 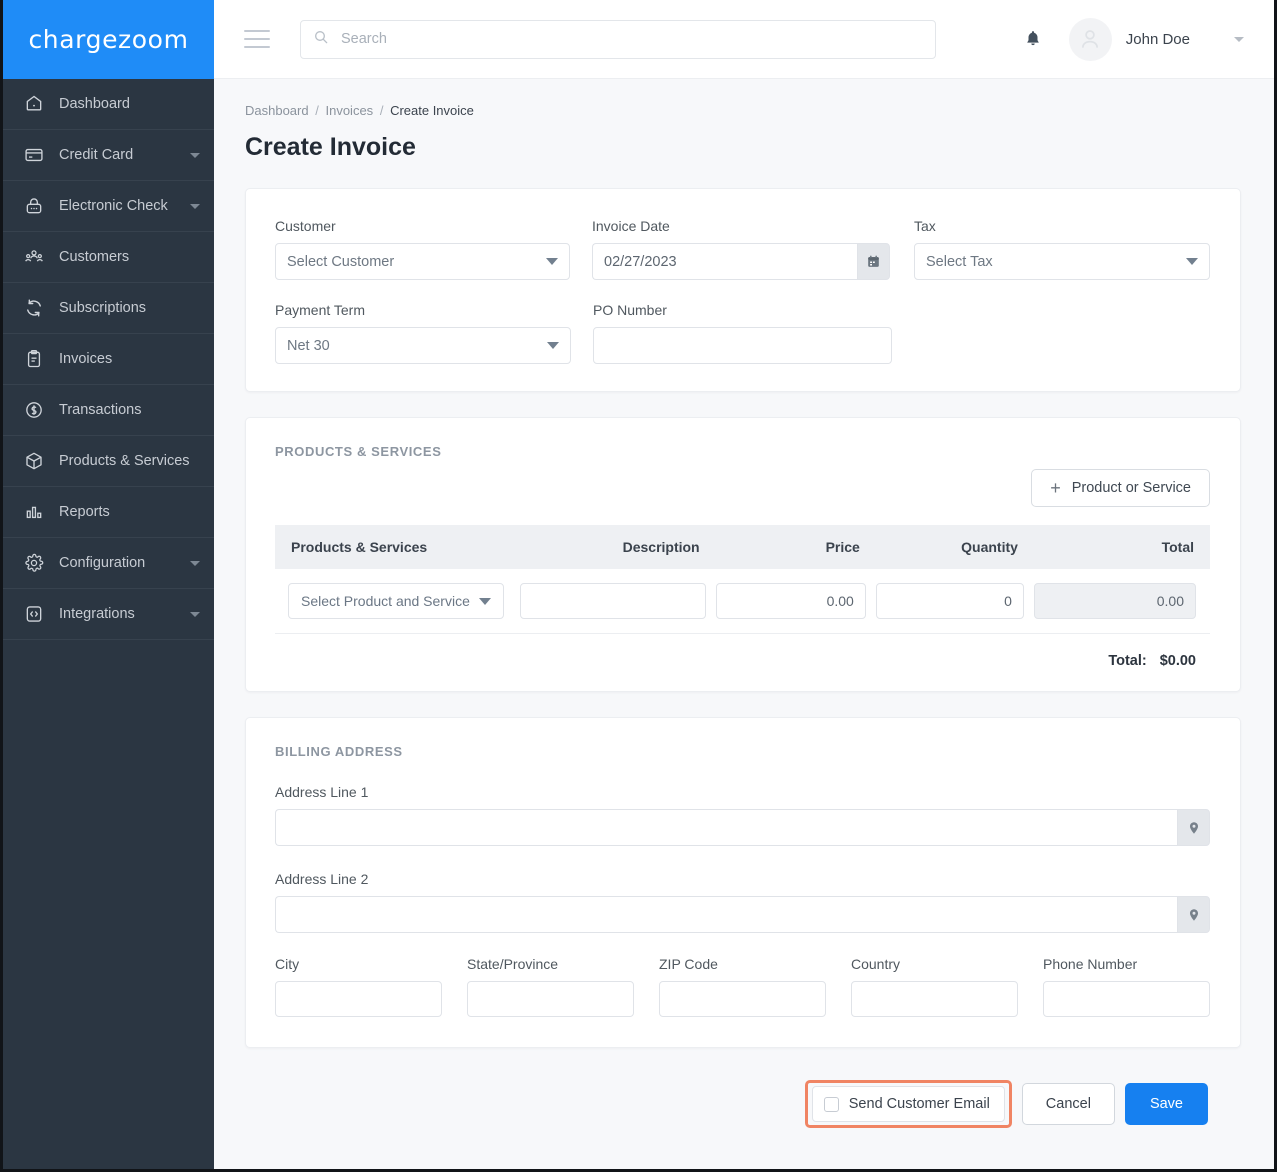 What do you see at coordinates (108, 39) in the screenshot?
I see `brand-logo: chargezoom` at bounding box center [108, 39].